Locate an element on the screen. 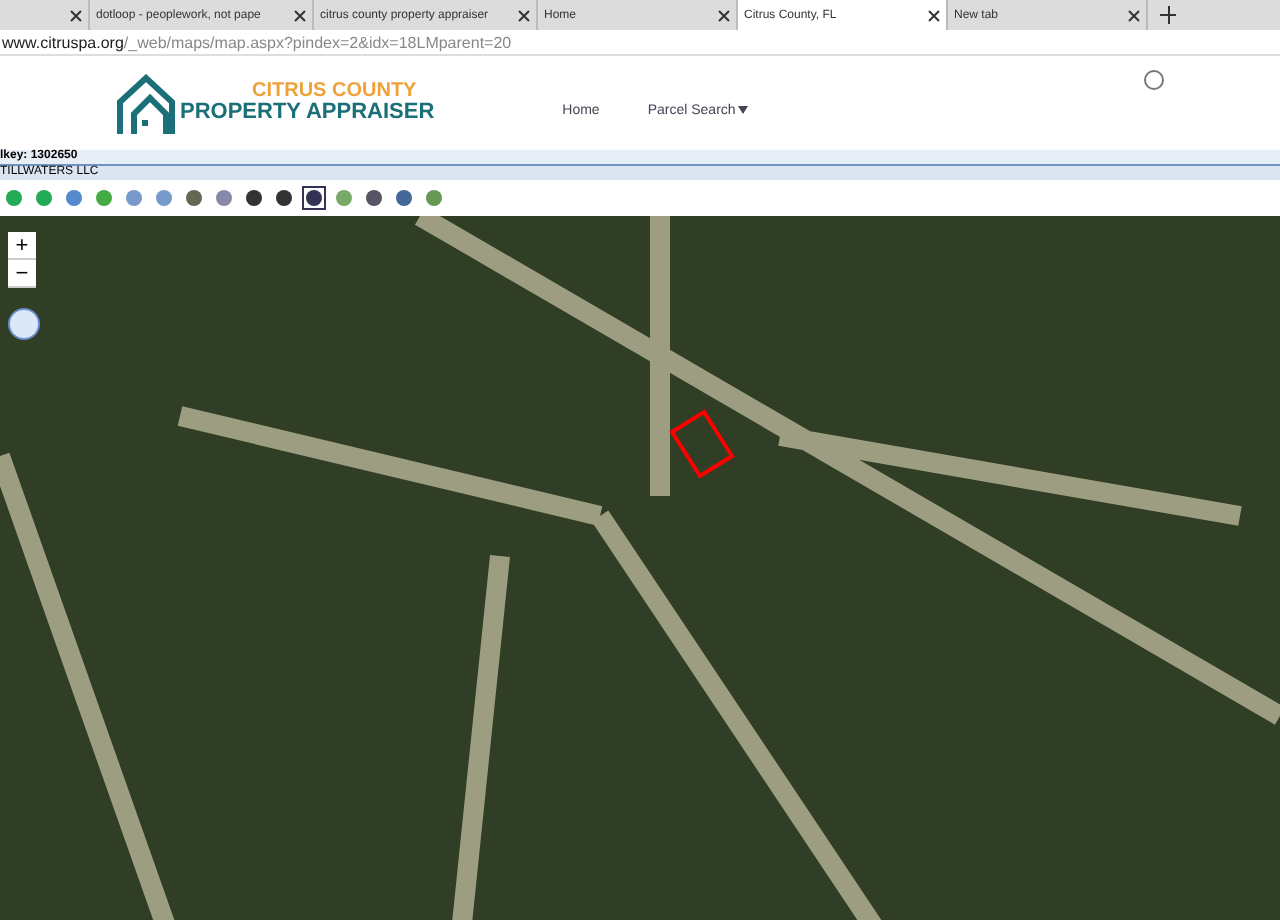 Image resolution: width=1280 pixels, height=920 pixels. address-bar: www.citruspa.org/_web/maps/map.aspx?pindex=2&idx=18LMparent=20 is located at coordinates (640, 43).